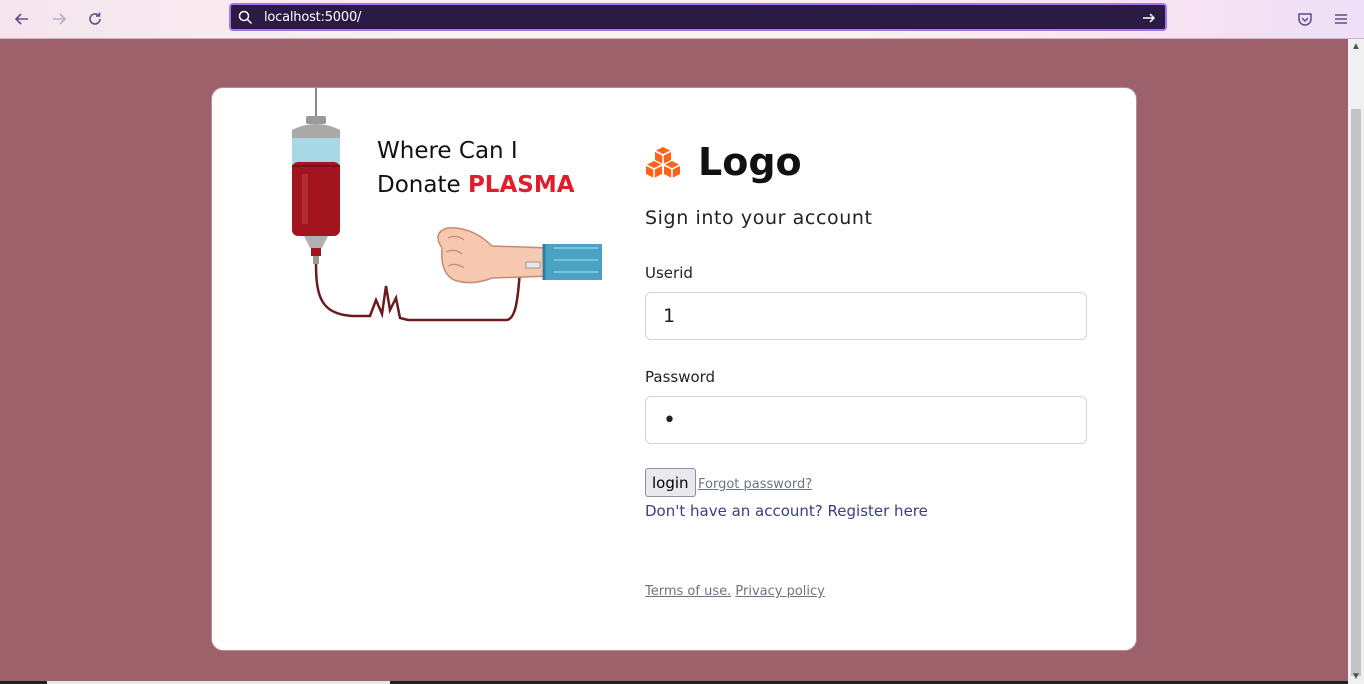  What do you see at coordinates (521, 185) in the screenshot?
I see `tagline-highlight: PLASMA` at bounding box center [521, 185].